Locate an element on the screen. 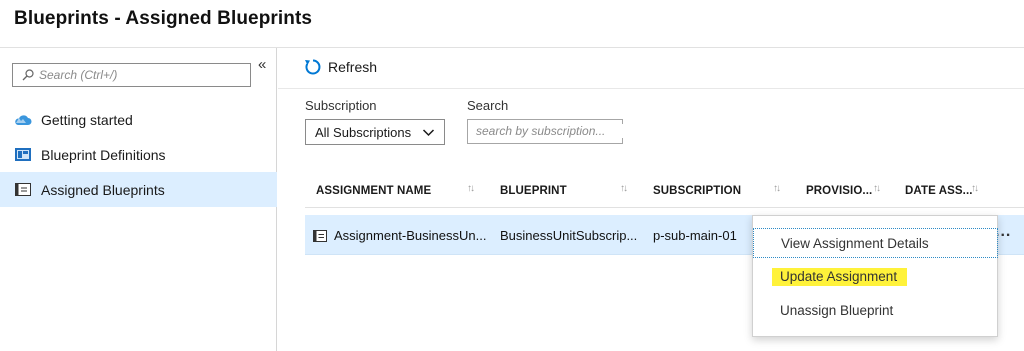 This screenshot has width=1024, height=351. sidebar-search-input is located at coordinates (139, 75).